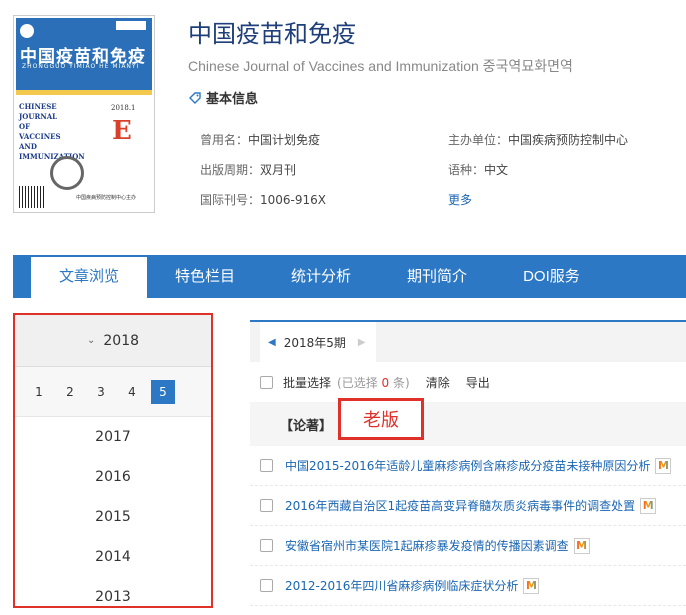 The width and height of the screenshot is (686, 615). I want to click on year-2017: 2017, so click(113, 437).